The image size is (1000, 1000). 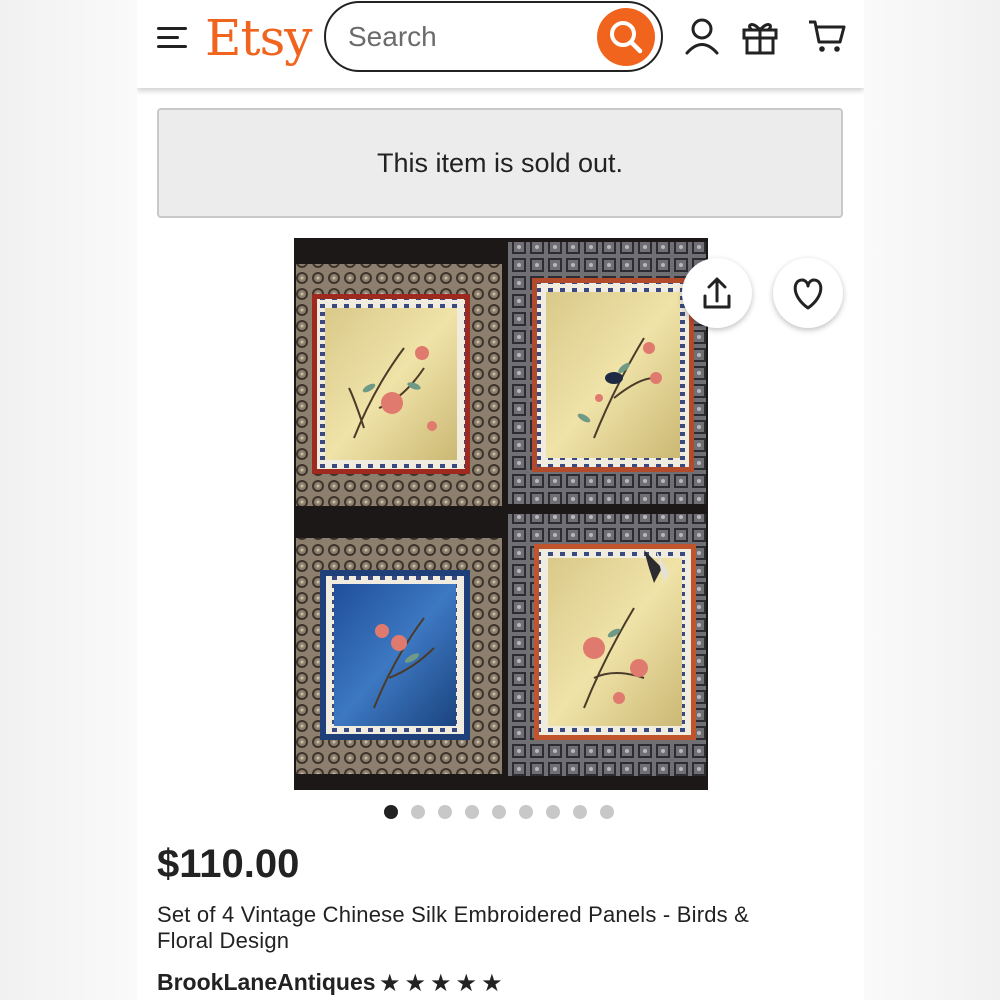 I want to click on share-button, so click(x=717, y=293).